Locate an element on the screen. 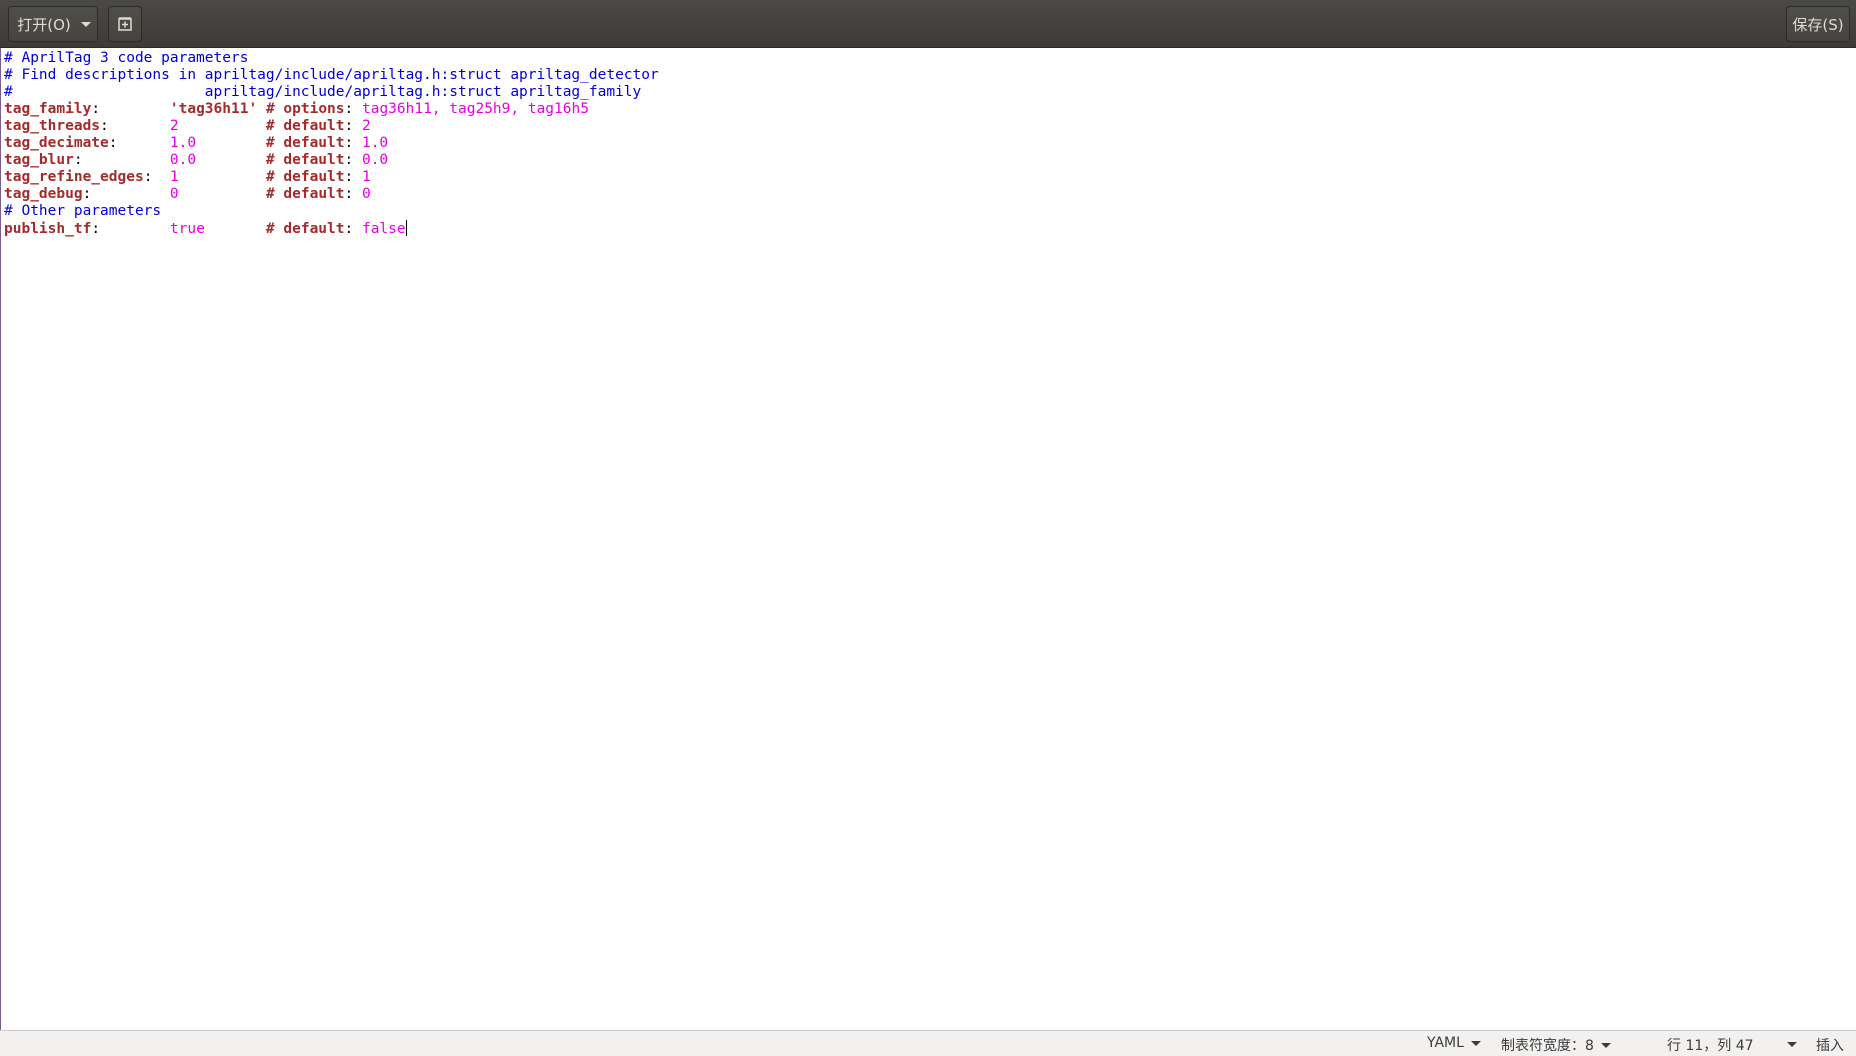  code-line: tag_decimate: 1.0 # default: 1.0 is located at coordinates (331, 143).